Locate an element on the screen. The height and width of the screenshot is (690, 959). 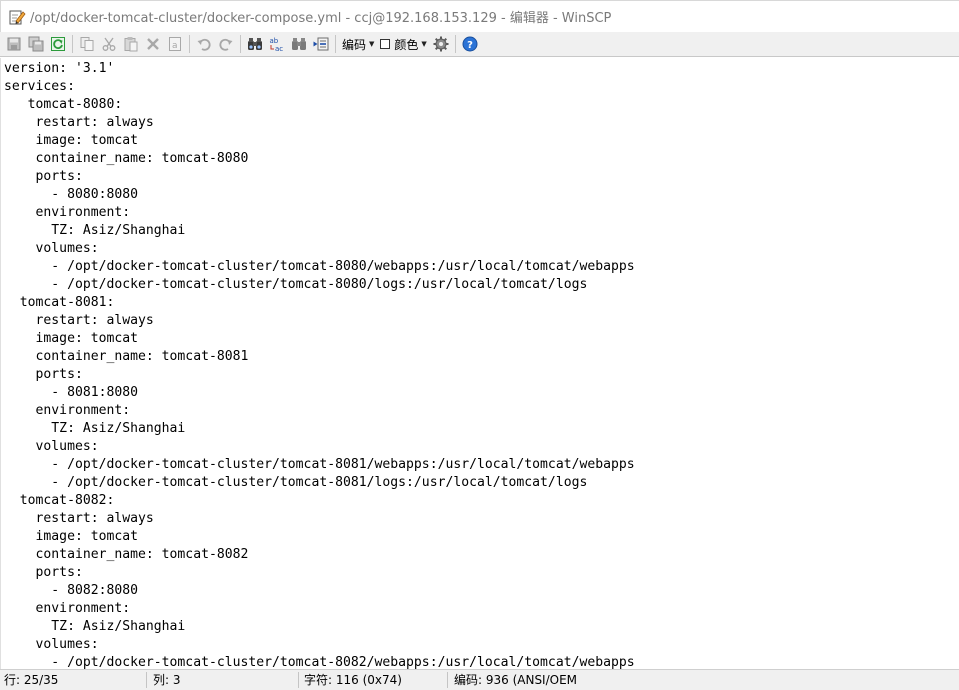
save-button is located at coordinates (14, 44).